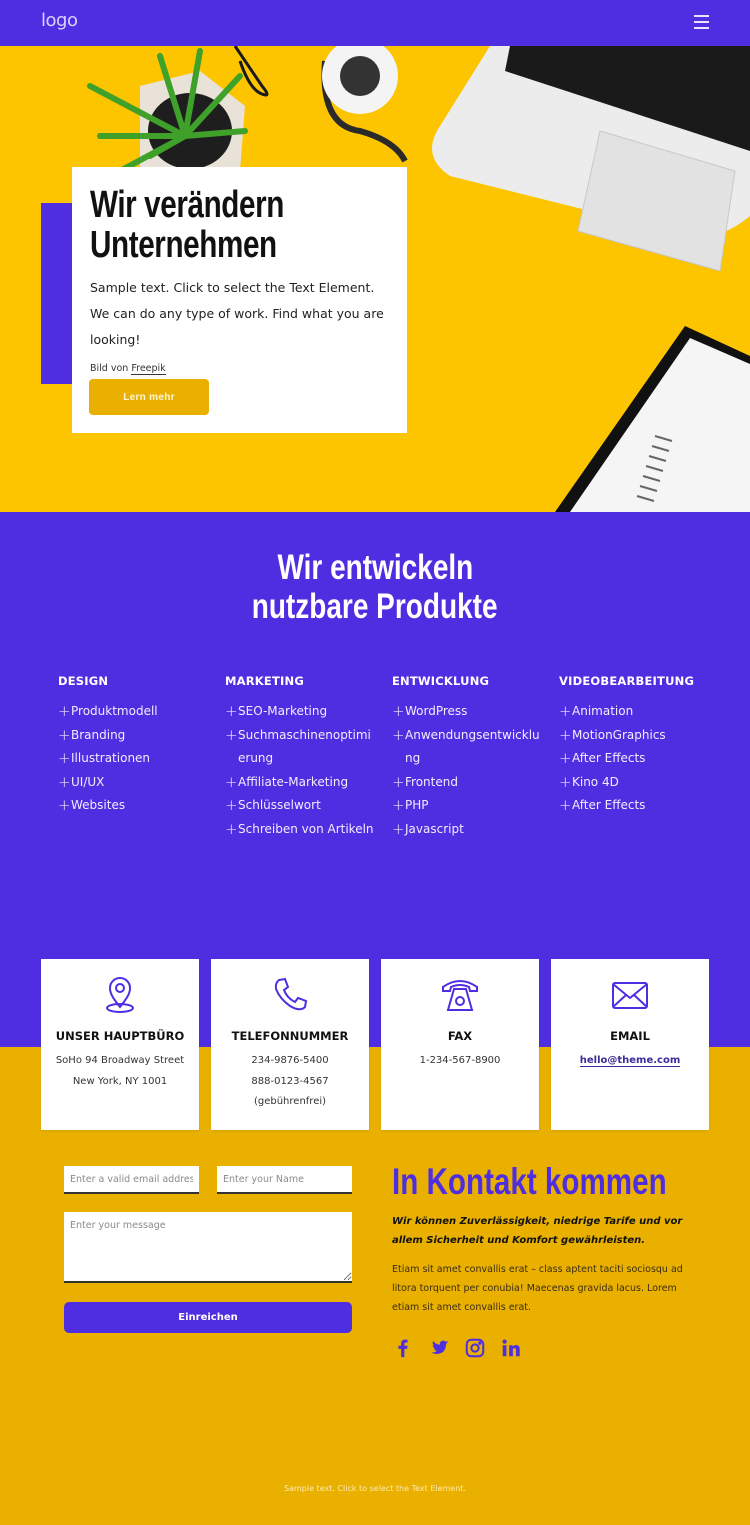  What do you see at coordinates (467, 830) in the screenshot?
I see `list-item: Javascript` at bounding box center [467, 830].